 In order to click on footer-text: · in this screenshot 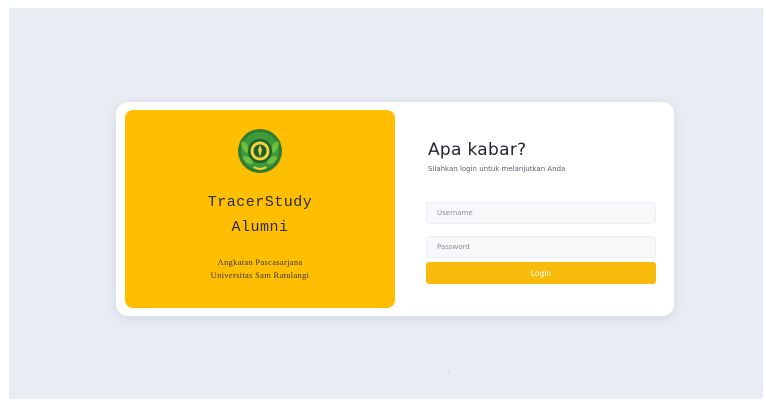, I will do `click(448, 373)`.